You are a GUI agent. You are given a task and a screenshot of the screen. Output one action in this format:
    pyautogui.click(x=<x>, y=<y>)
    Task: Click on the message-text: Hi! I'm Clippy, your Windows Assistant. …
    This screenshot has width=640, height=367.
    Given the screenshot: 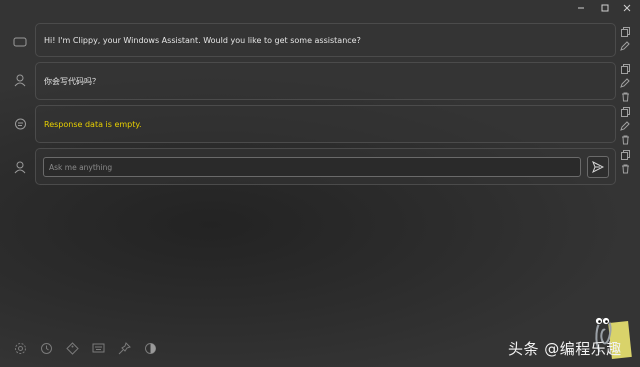 What is the action you would take?
    pyautogui.click(x=202, y=40)
    